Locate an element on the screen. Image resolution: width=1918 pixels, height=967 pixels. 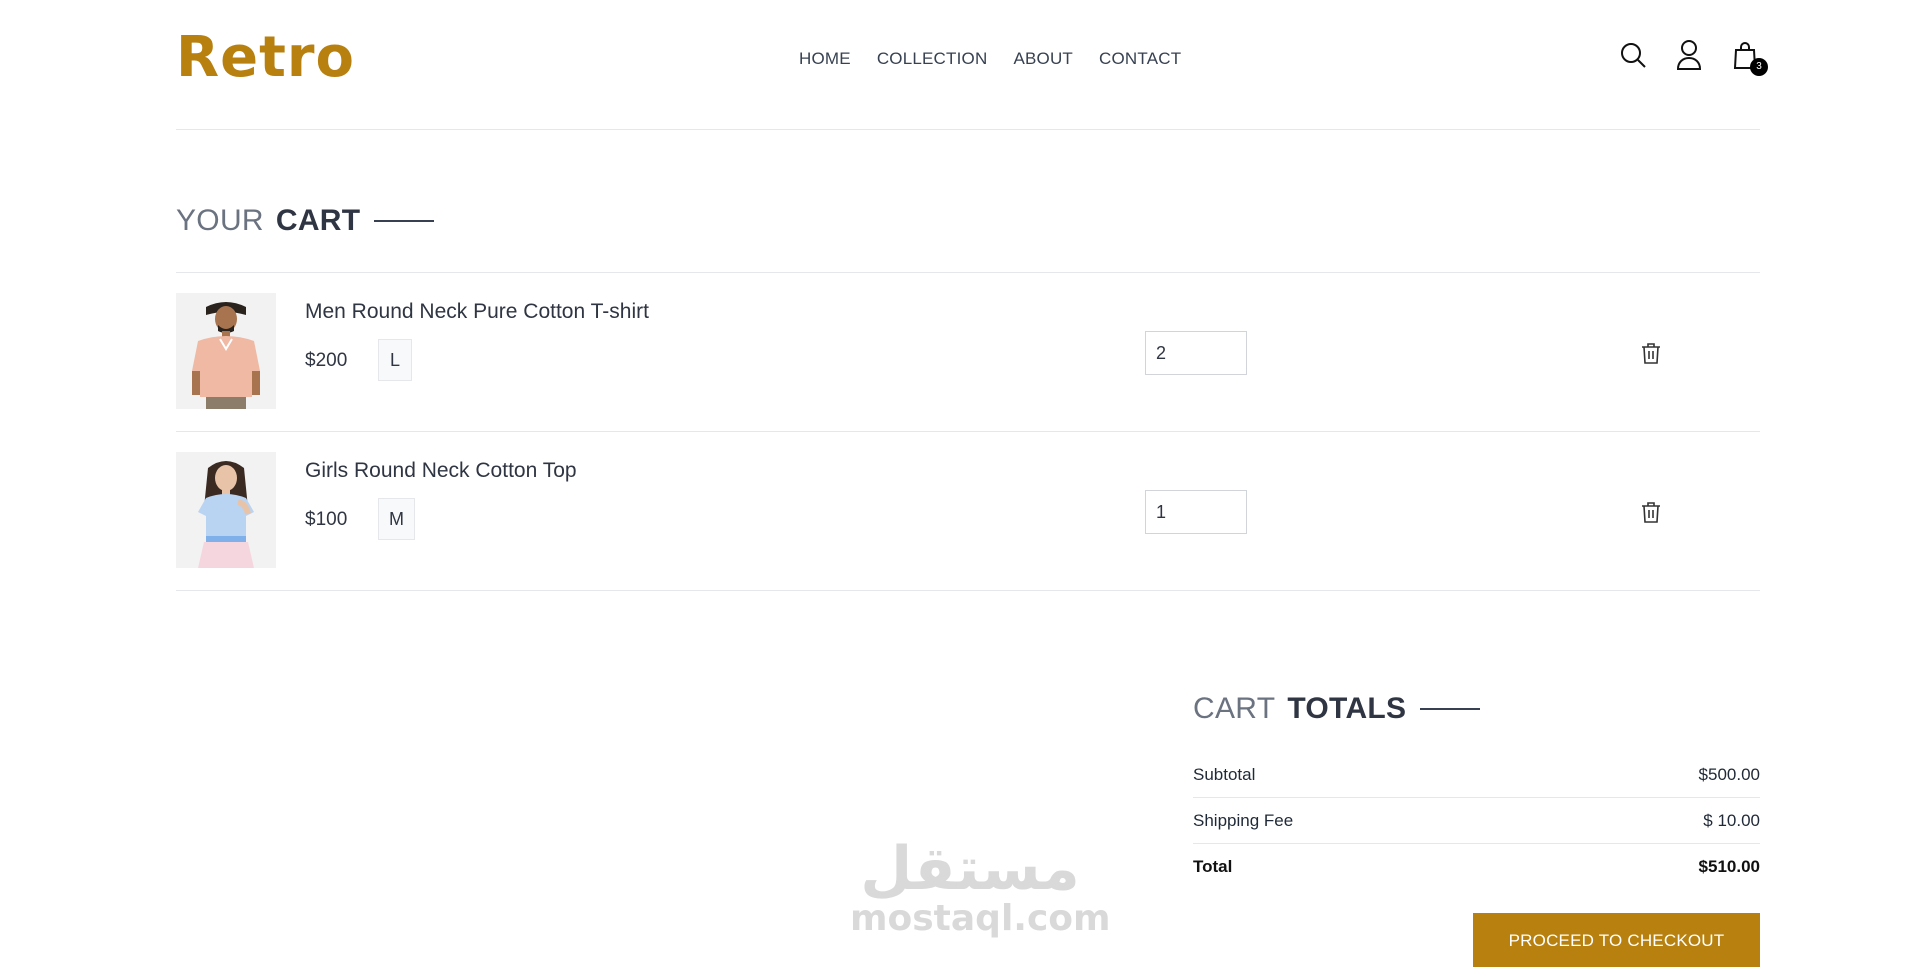
watermark-arabic: مستقل is located at coordinates (970, 869).